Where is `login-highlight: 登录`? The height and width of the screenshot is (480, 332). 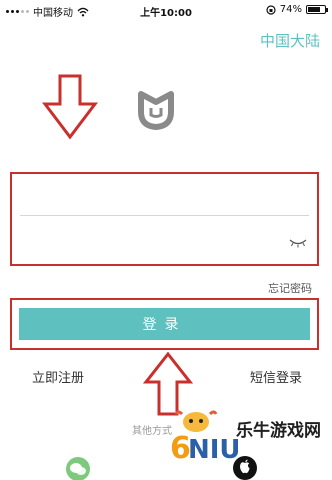 login-highlight: 登录 is located at coordinates (164, 324).